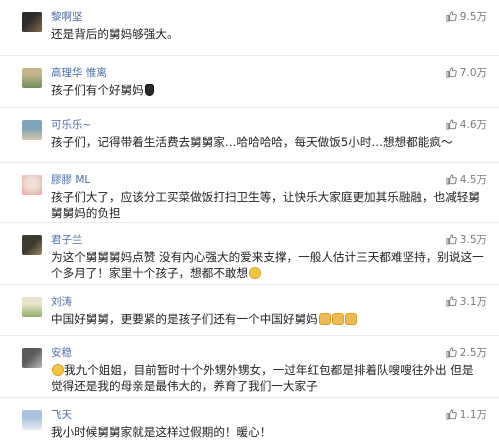 This screenshot has width=499, height=446. Describe the element at coordinates (61, 301) in the screenshot. I see `comment-username: 刘涛` at that location.